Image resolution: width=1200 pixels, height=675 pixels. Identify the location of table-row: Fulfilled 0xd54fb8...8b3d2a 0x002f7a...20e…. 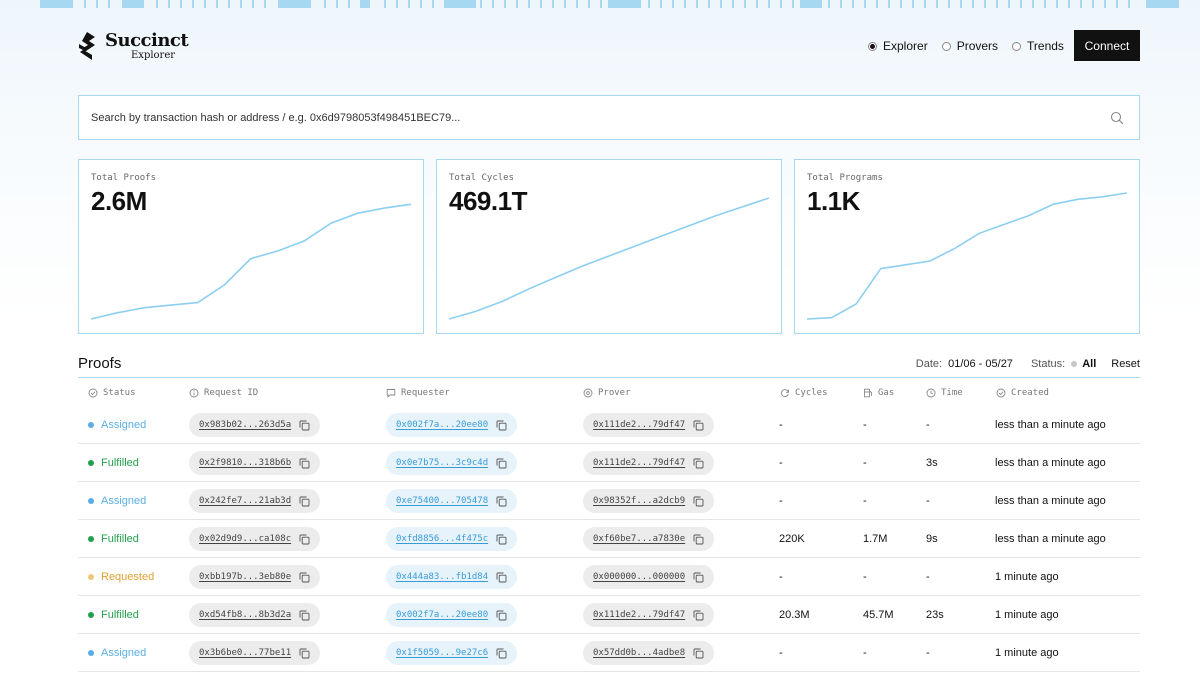
(609, 615).